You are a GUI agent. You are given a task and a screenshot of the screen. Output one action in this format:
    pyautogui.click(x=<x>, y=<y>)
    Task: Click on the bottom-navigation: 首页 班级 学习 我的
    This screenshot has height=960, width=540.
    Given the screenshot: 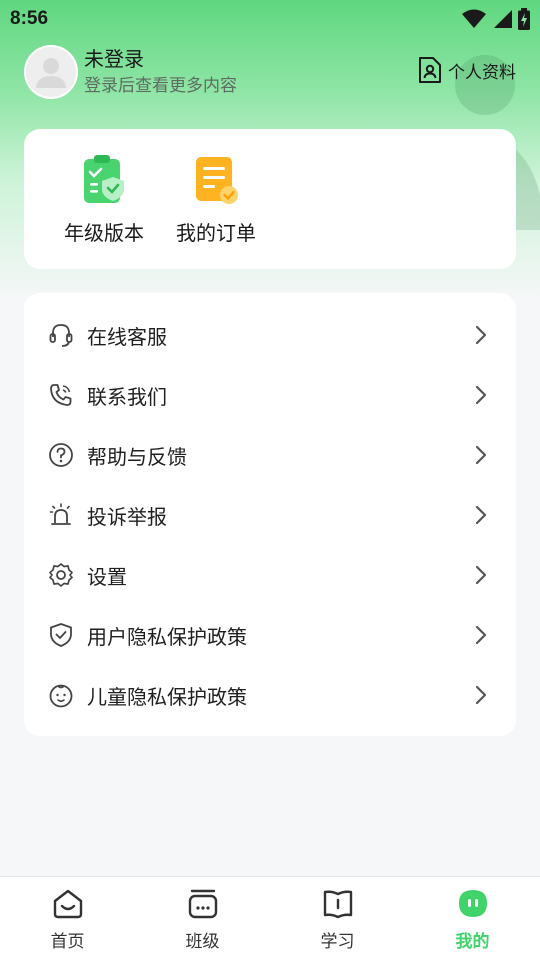 What is the action you would take?
    pyautogui.click(x=270, y=918)
    